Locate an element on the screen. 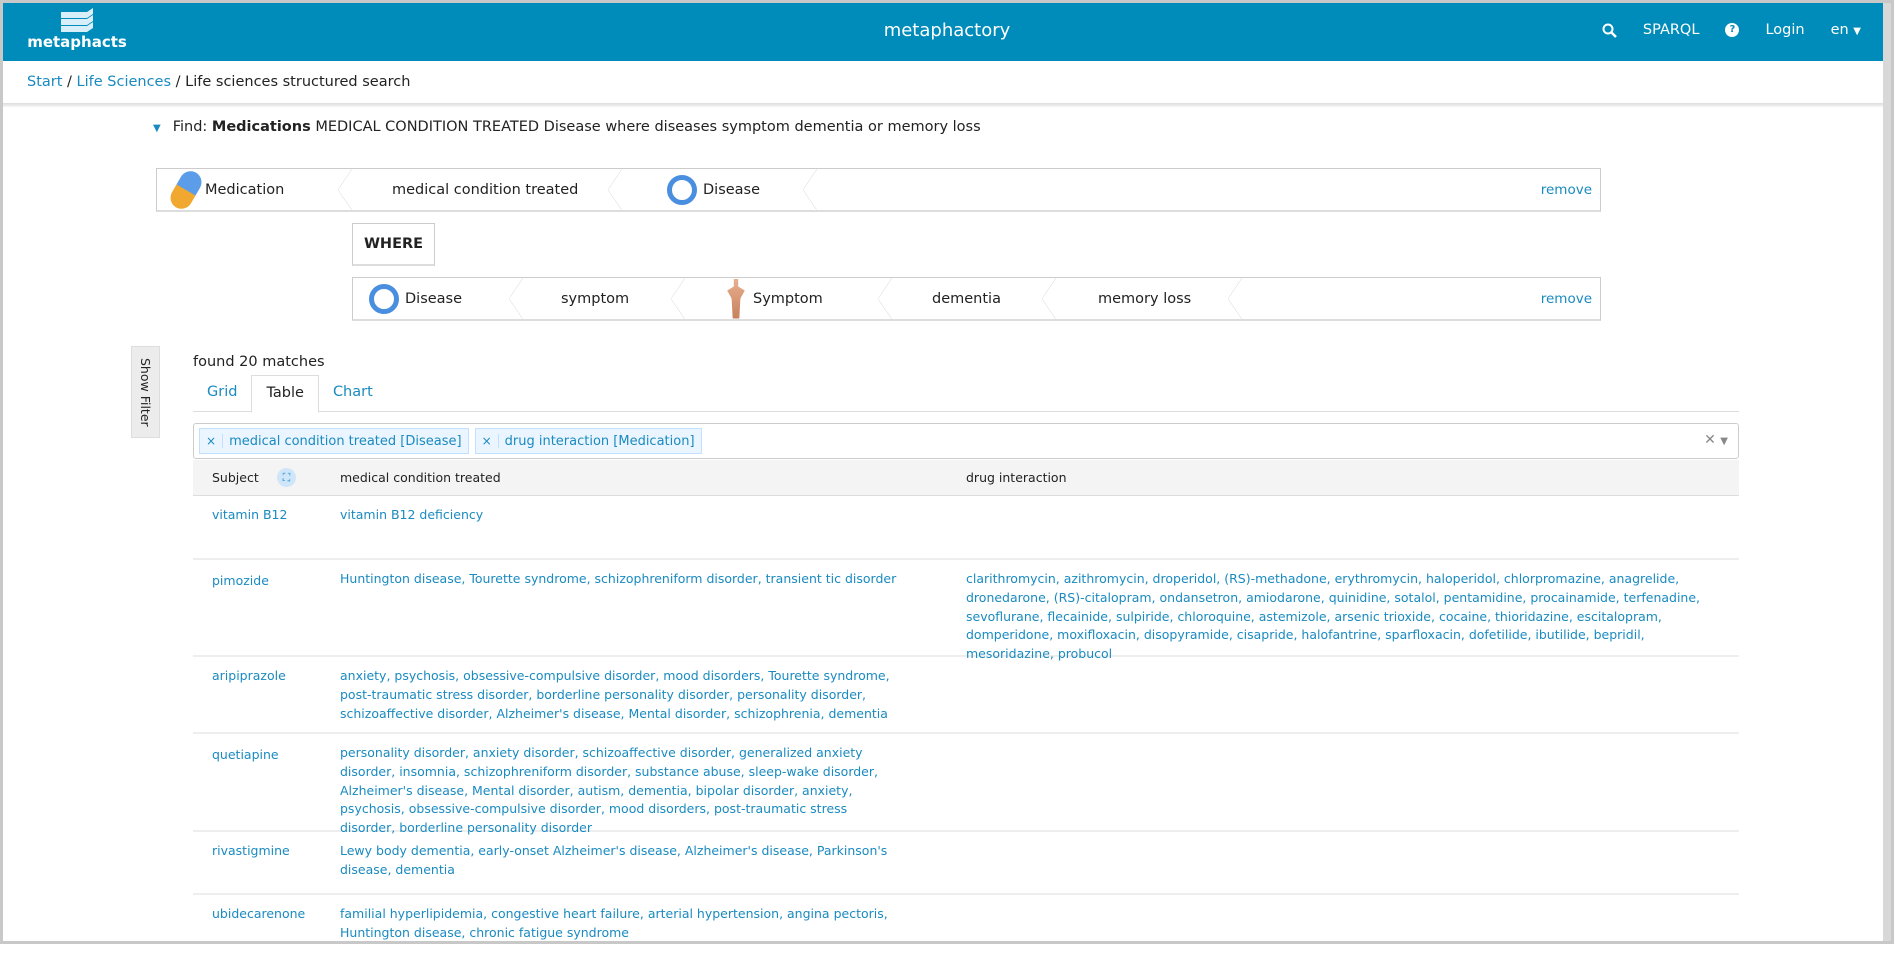 The height and width of the screenshot is (965, 1894). chip-symptom: Symptom is located at coordinates (788, 298).